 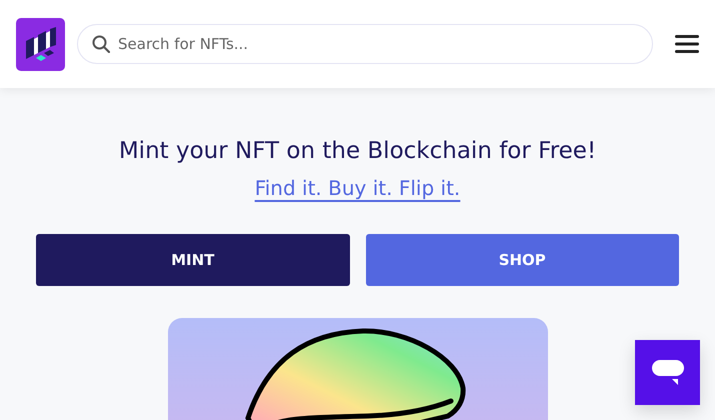 What do you see at coordinates (40, 44) in the screenshot?
I see `logo-icon` at bounding box center [40, 44].